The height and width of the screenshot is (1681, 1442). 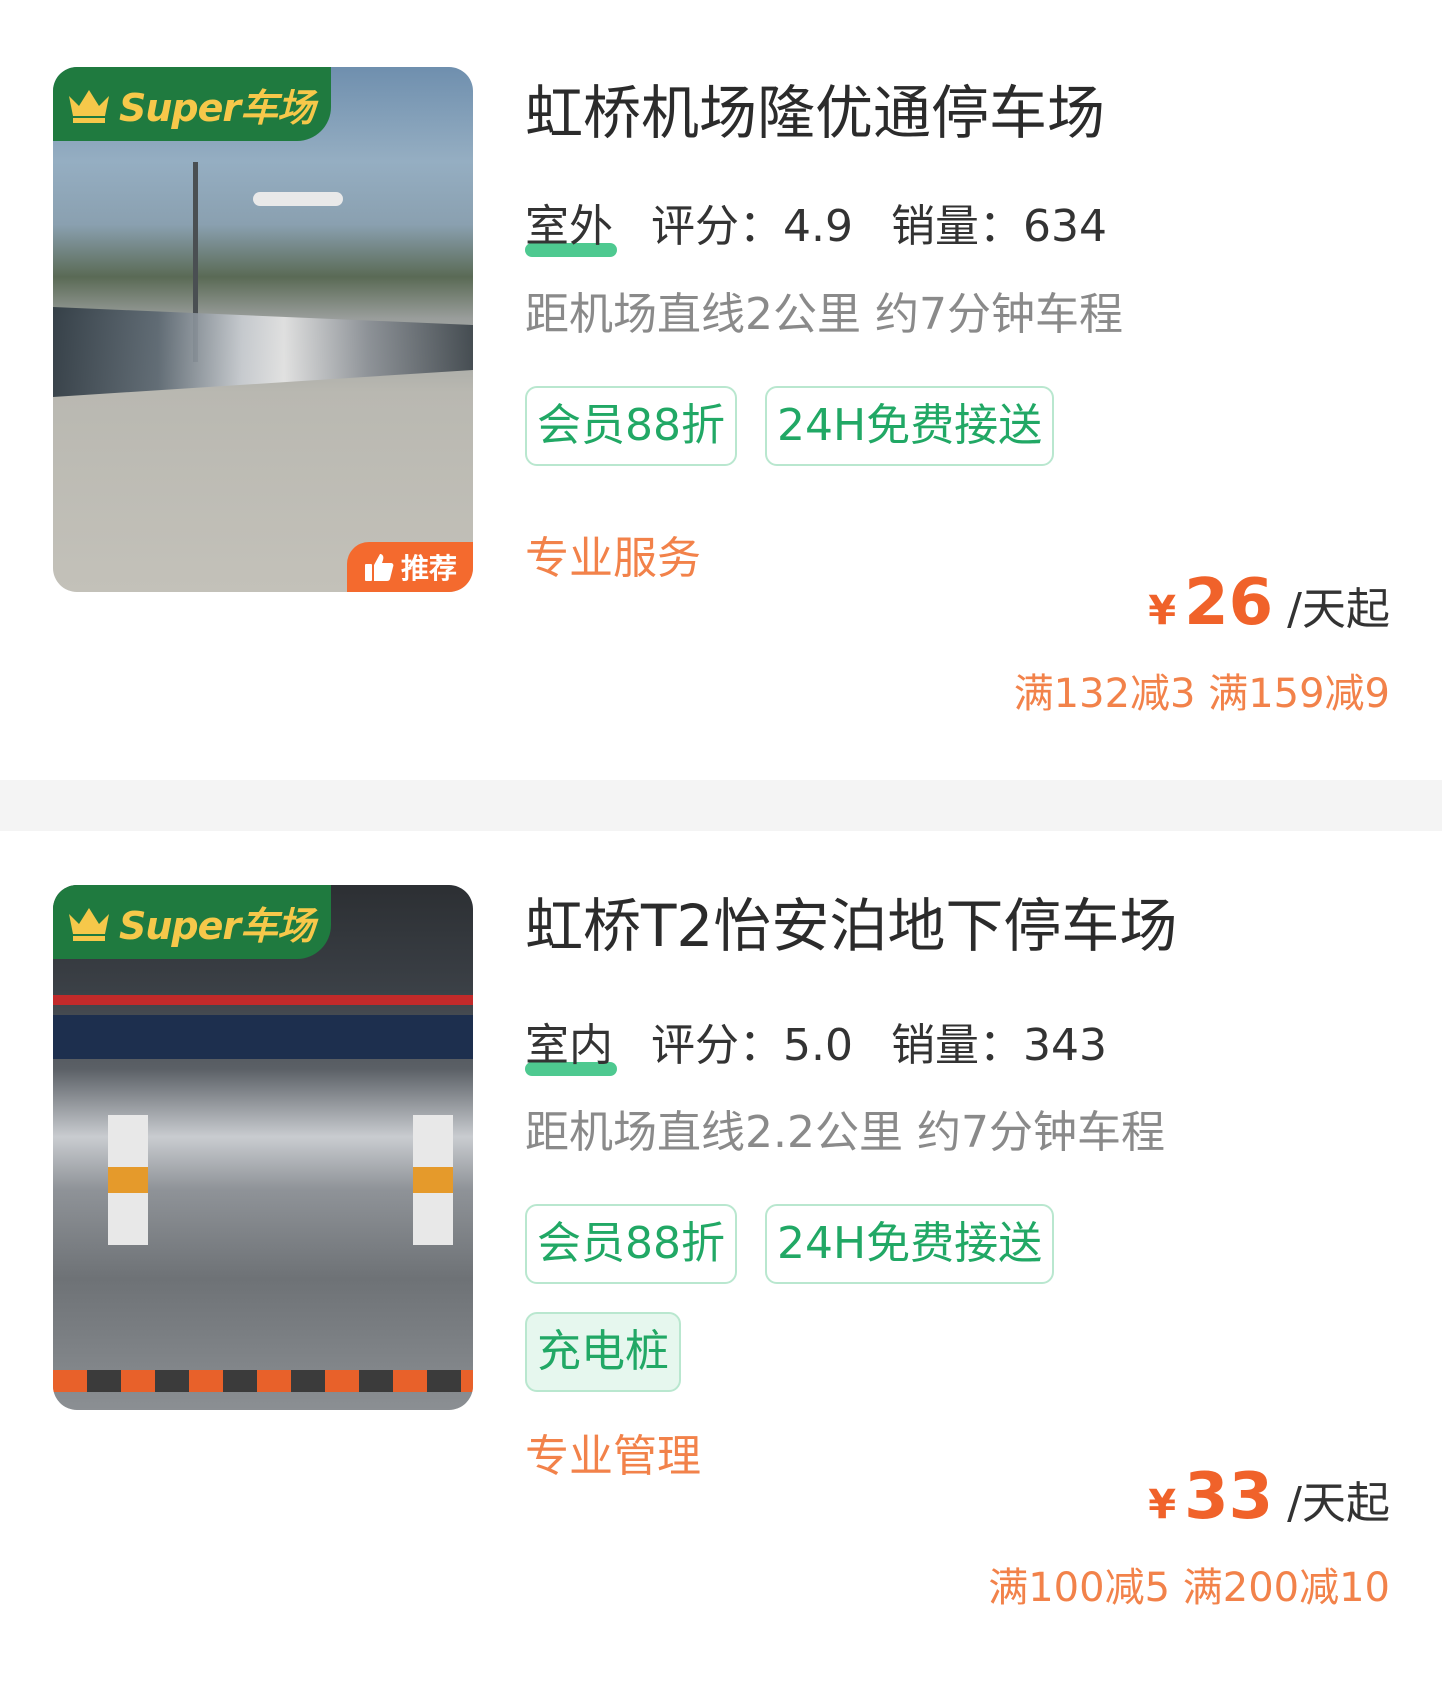 I want to click on card-divider, so click(x=721, y=805).